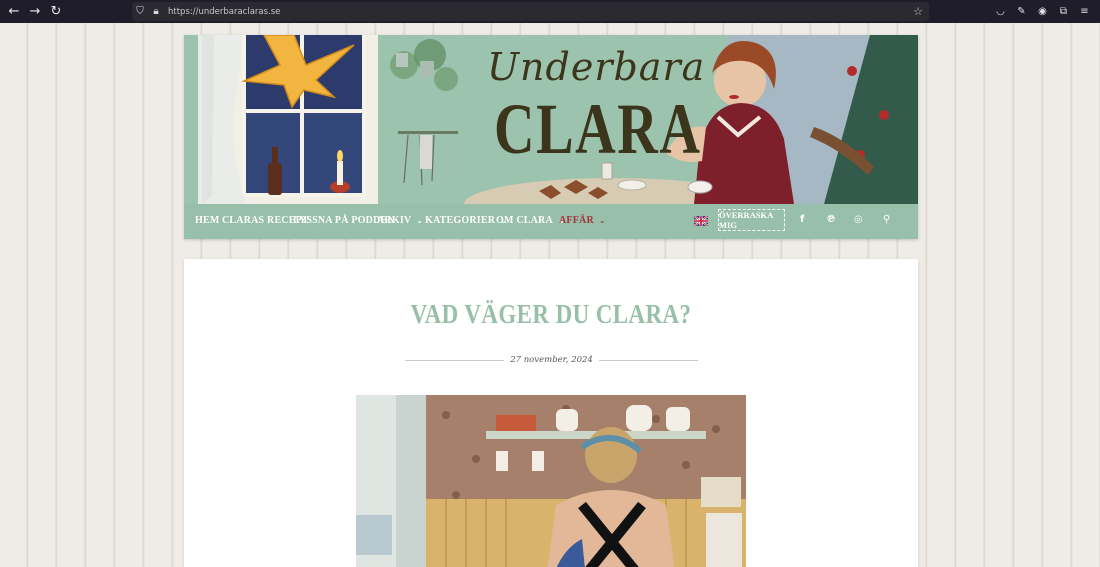  I want to click on browser-tools: ◡ ✎ ◉ ⧉ ≡, so click(1042, 11).